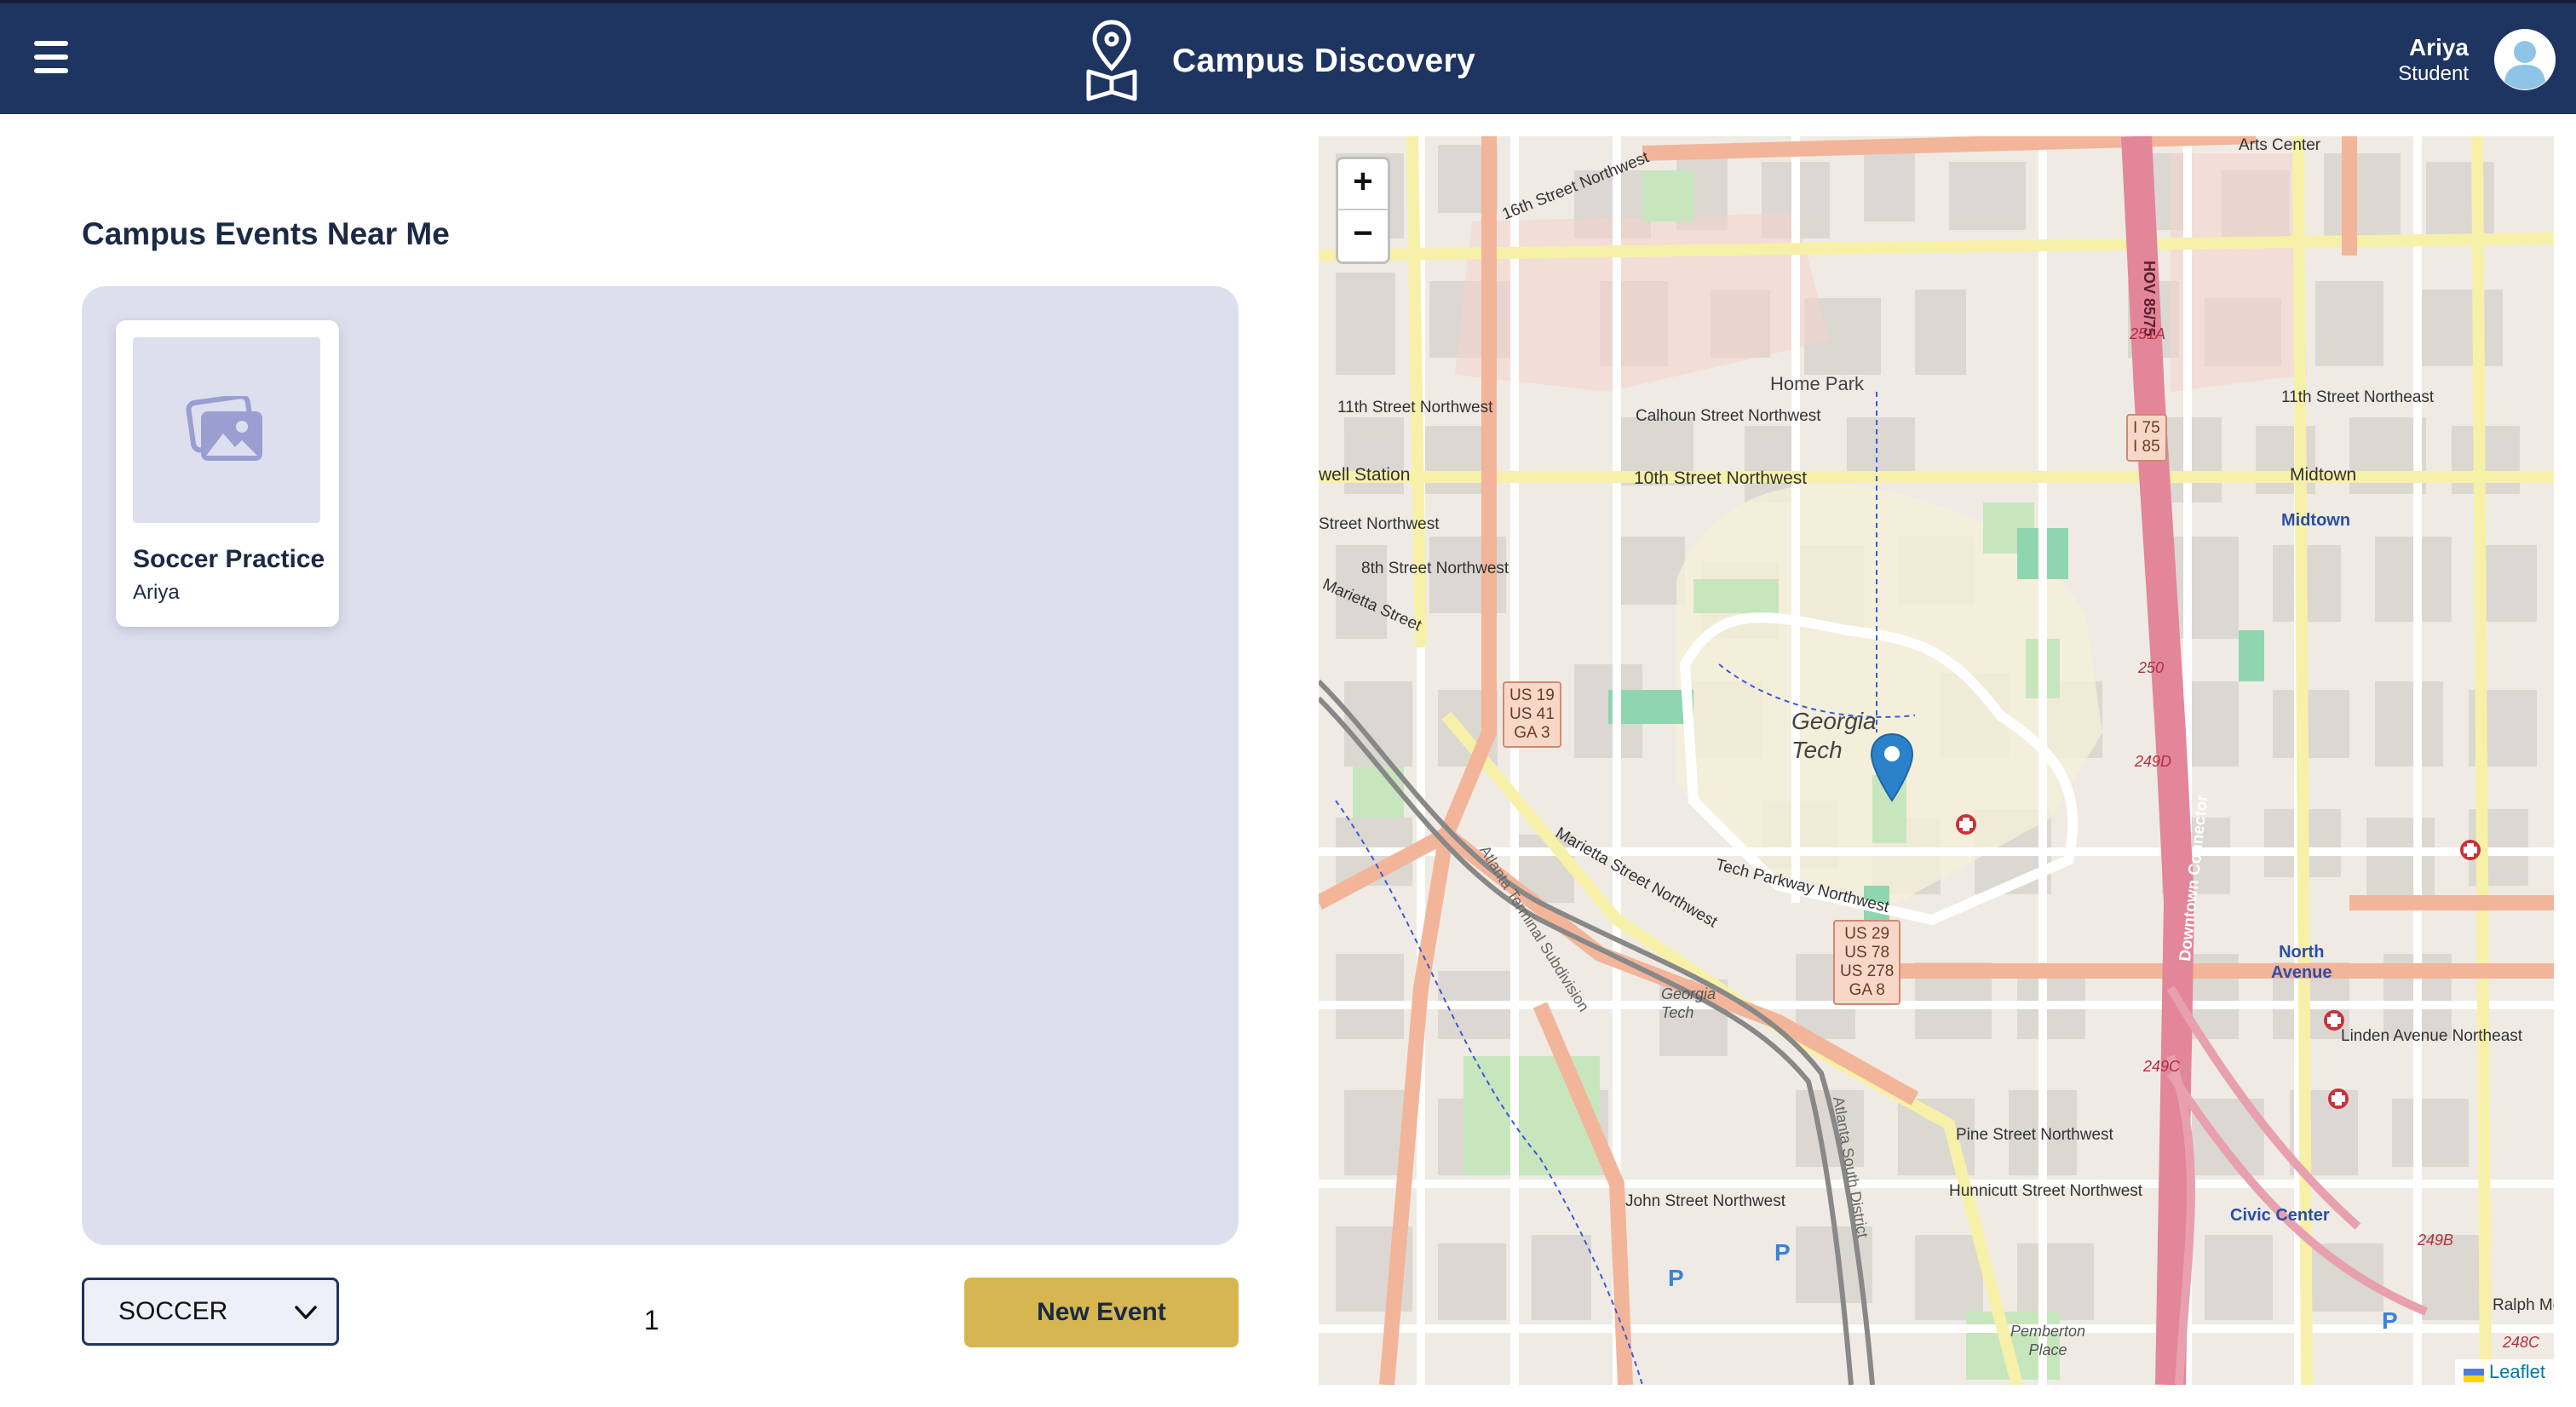  Describe the element at coordinates (2151, 667) in the screenshot. I see `map-label-exit-250: 250` at that location.